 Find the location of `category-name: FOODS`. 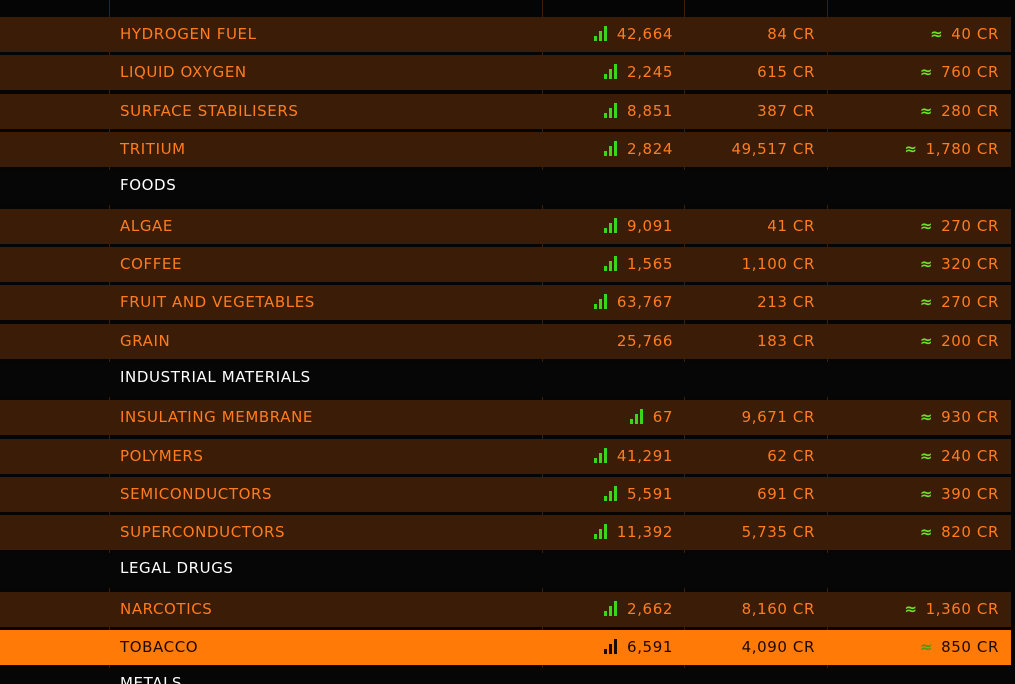

category-name: FOODS is located at coordinates (148, 185).